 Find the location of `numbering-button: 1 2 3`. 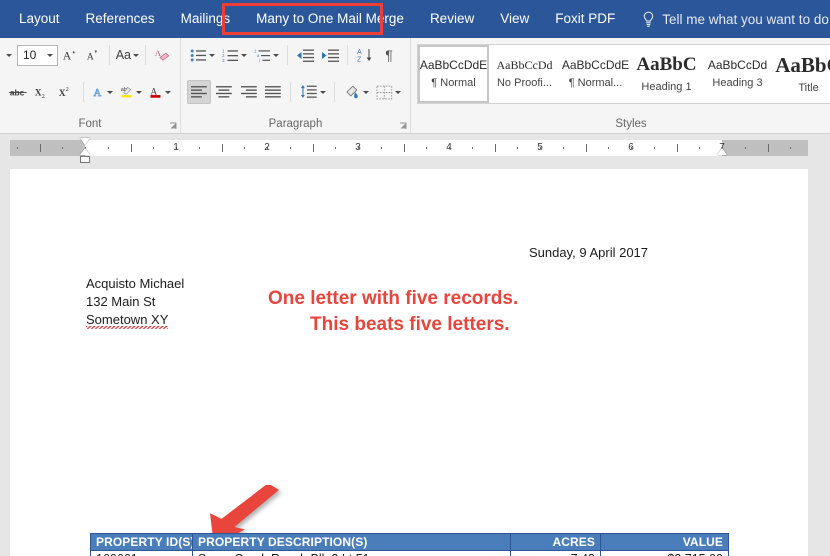

numbering-button: 1 2 3 is located at coordinates (234, 55).